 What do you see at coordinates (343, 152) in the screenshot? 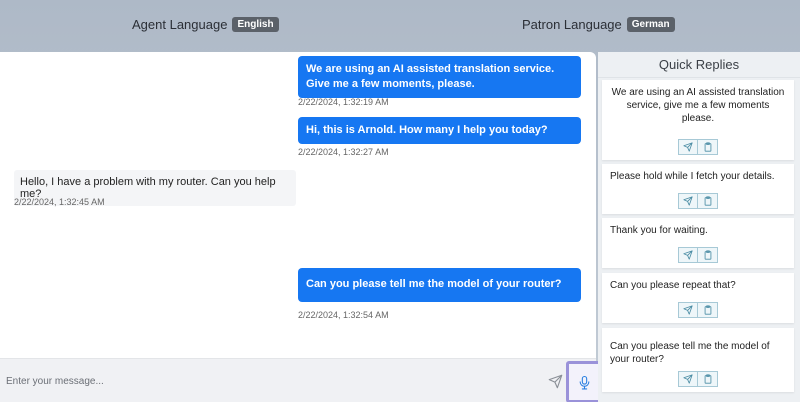
I see `message-timestamp: 2/22/2024, 1:32:27 AM` at bounding box center [343, 152].